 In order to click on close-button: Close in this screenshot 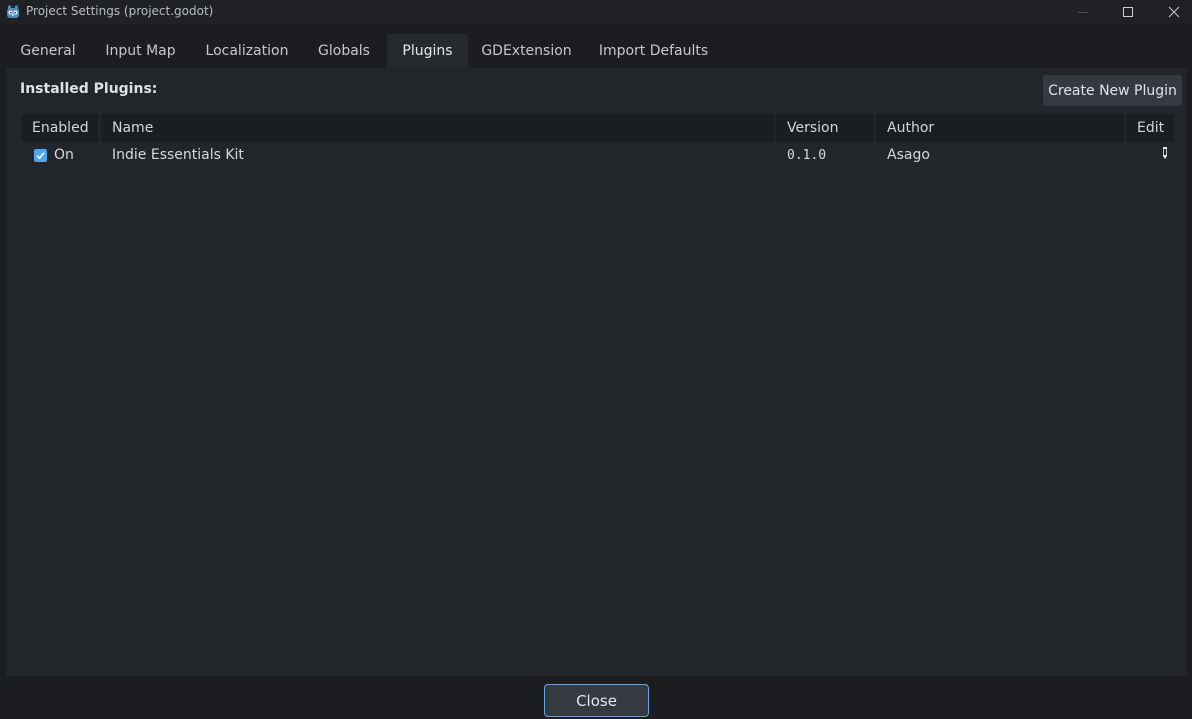, I will do `click(596, 700)`.